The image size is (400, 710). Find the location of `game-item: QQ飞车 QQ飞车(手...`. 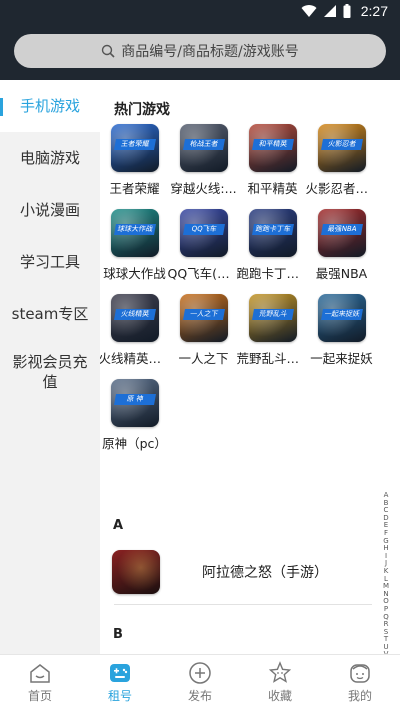

game-item: QQ飞车 QQ飞车(手... is located at coordinates (203, 245).